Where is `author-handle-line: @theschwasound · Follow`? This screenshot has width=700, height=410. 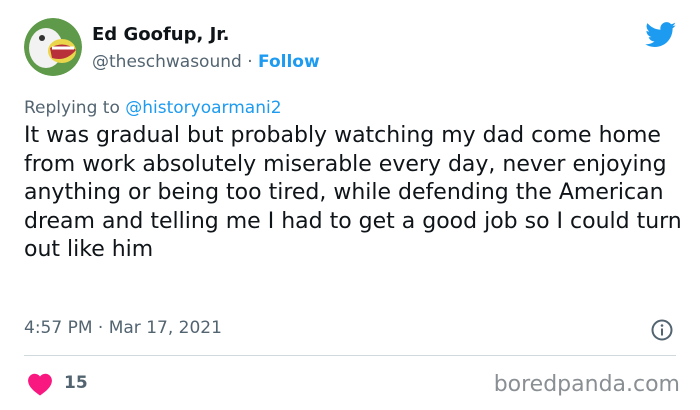 author-handle-line: @theschwasound · Follow is located at coordinates (206, 62).